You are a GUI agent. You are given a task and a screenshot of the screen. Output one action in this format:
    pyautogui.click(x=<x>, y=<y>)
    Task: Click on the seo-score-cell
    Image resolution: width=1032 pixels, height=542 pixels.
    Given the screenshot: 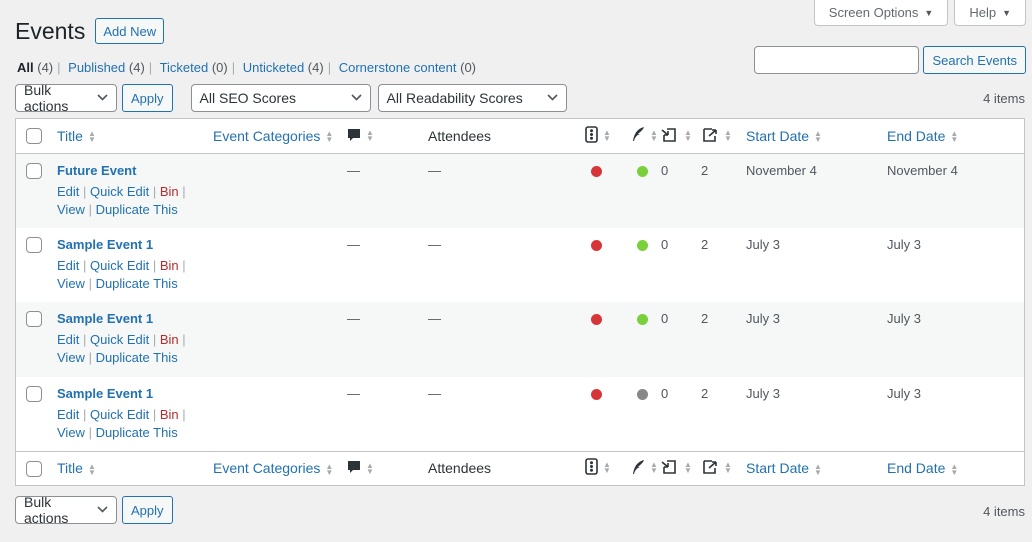 What is the action you would take?
    pyautogui.click(x=604, y=190)
    